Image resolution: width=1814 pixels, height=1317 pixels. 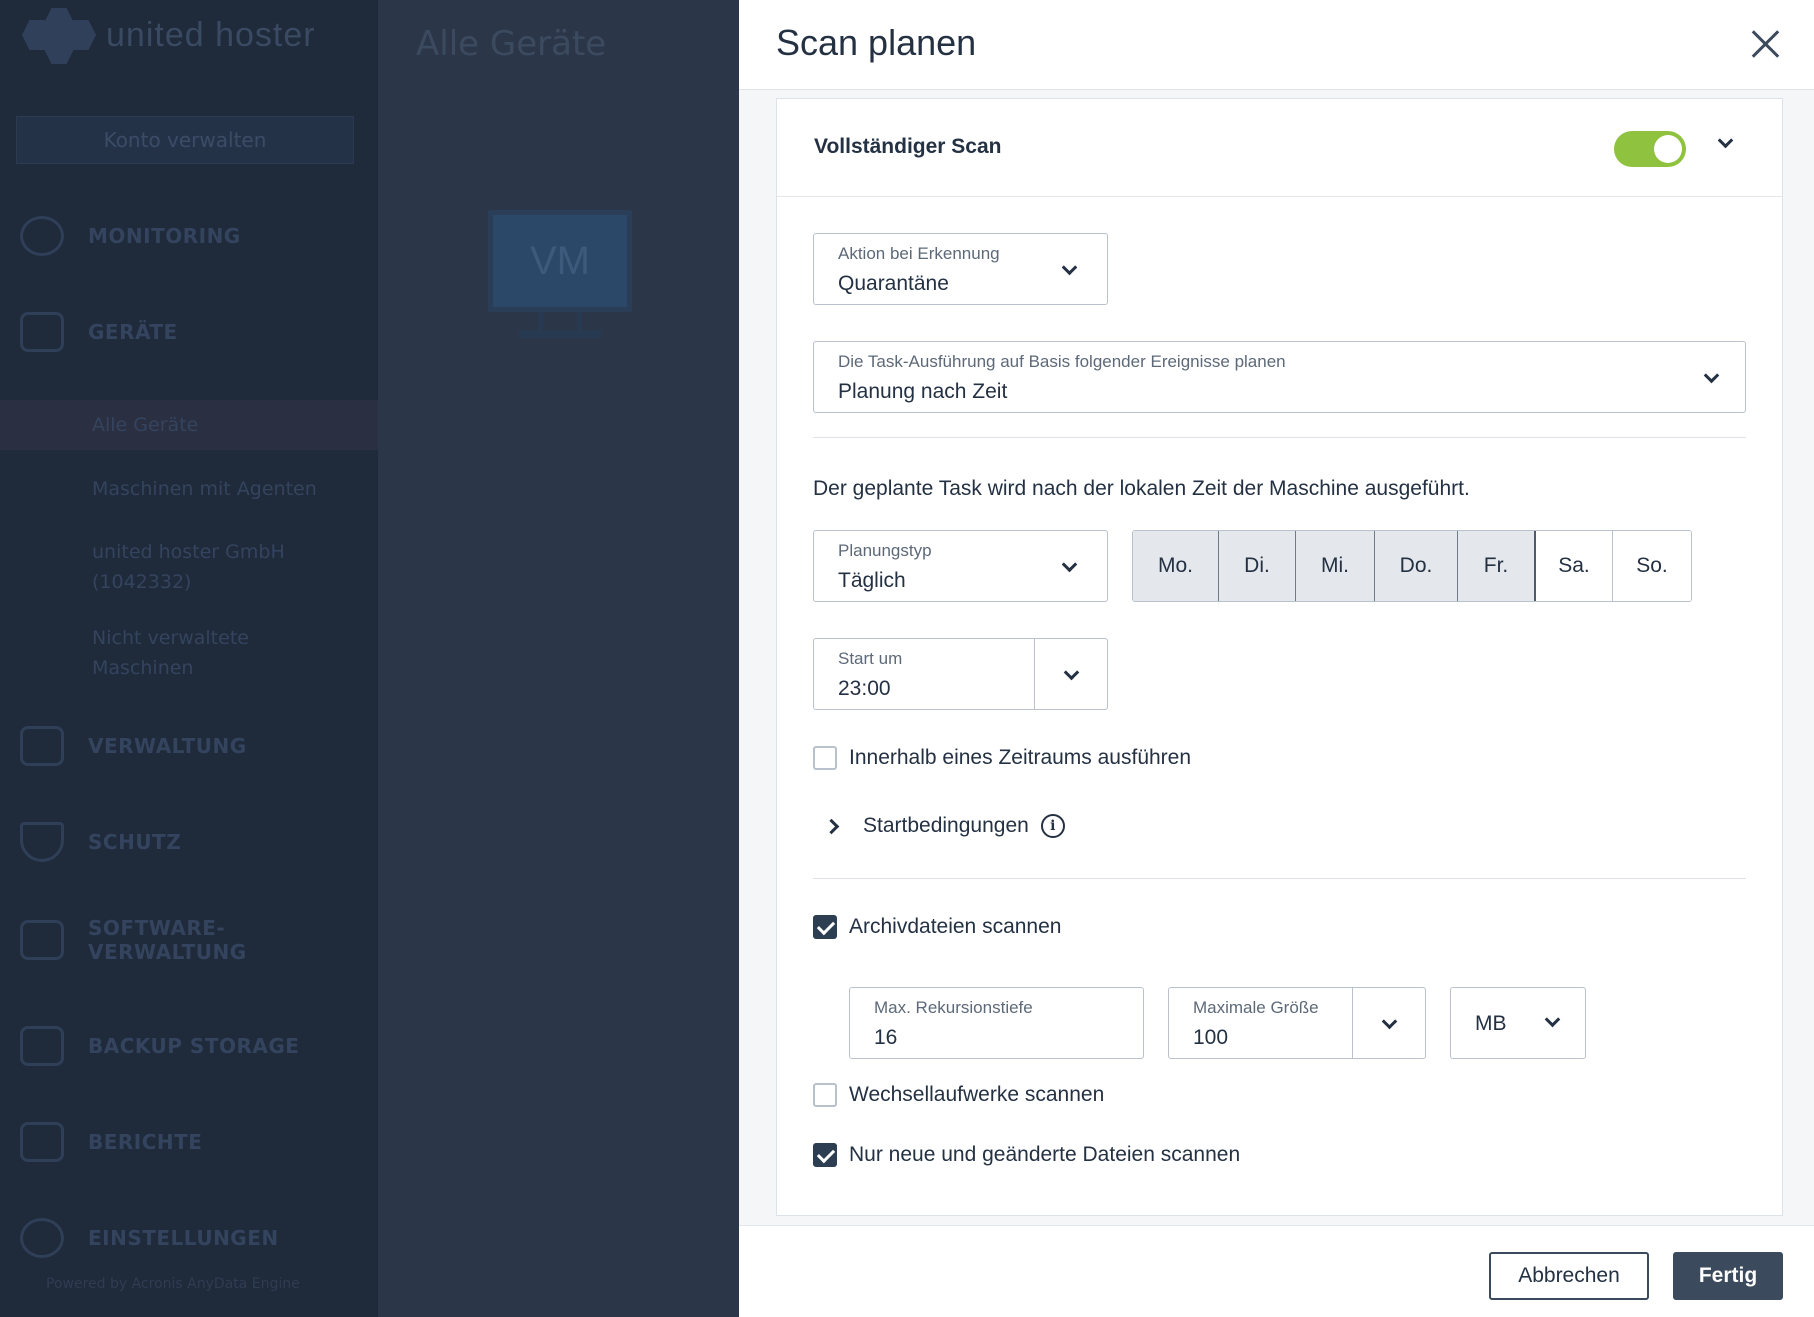 I want to click on download-icon, so click(x=42, y=940).